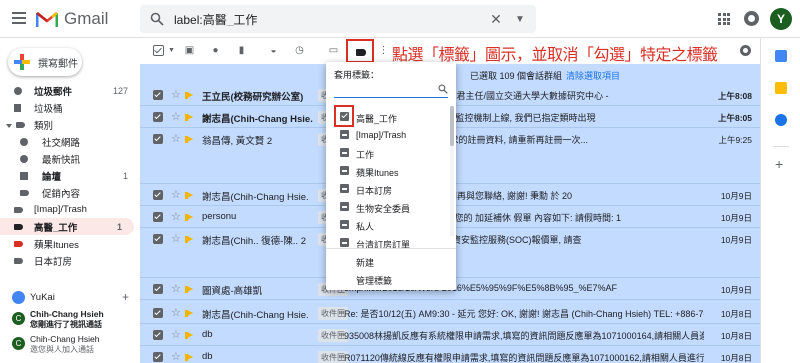 The image size is (800, 363). What do you see at coordinates (388, 153) in the screenshot?
I see `label-menu-item: 工作` at bounding box center [388, 153].